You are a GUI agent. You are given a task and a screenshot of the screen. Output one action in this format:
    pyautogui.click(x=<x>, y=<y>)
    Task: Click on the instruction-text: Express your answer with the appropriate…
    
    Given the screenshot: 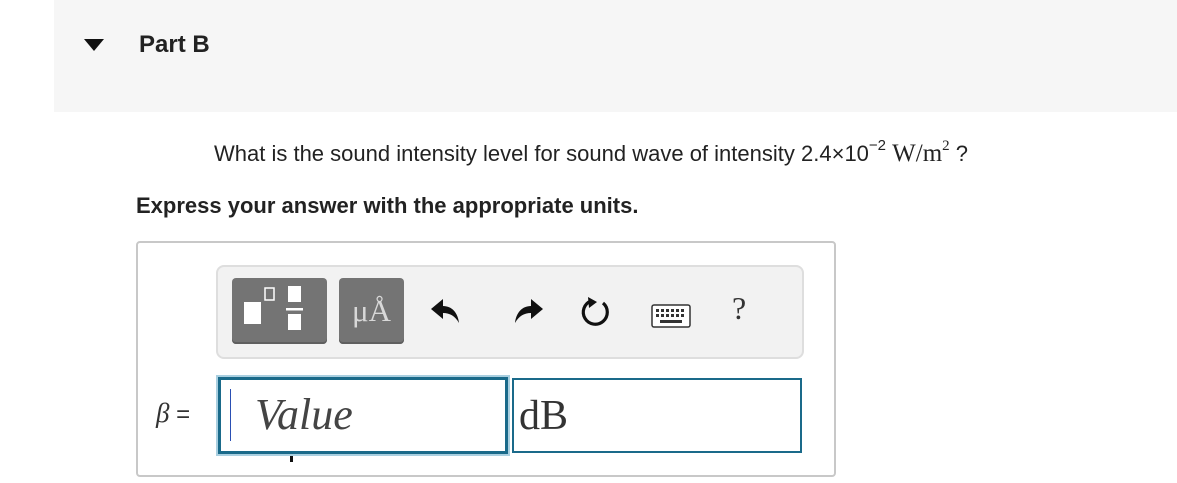 What is the action you would take?
    pyautogui.click(x=387, y=205)
    